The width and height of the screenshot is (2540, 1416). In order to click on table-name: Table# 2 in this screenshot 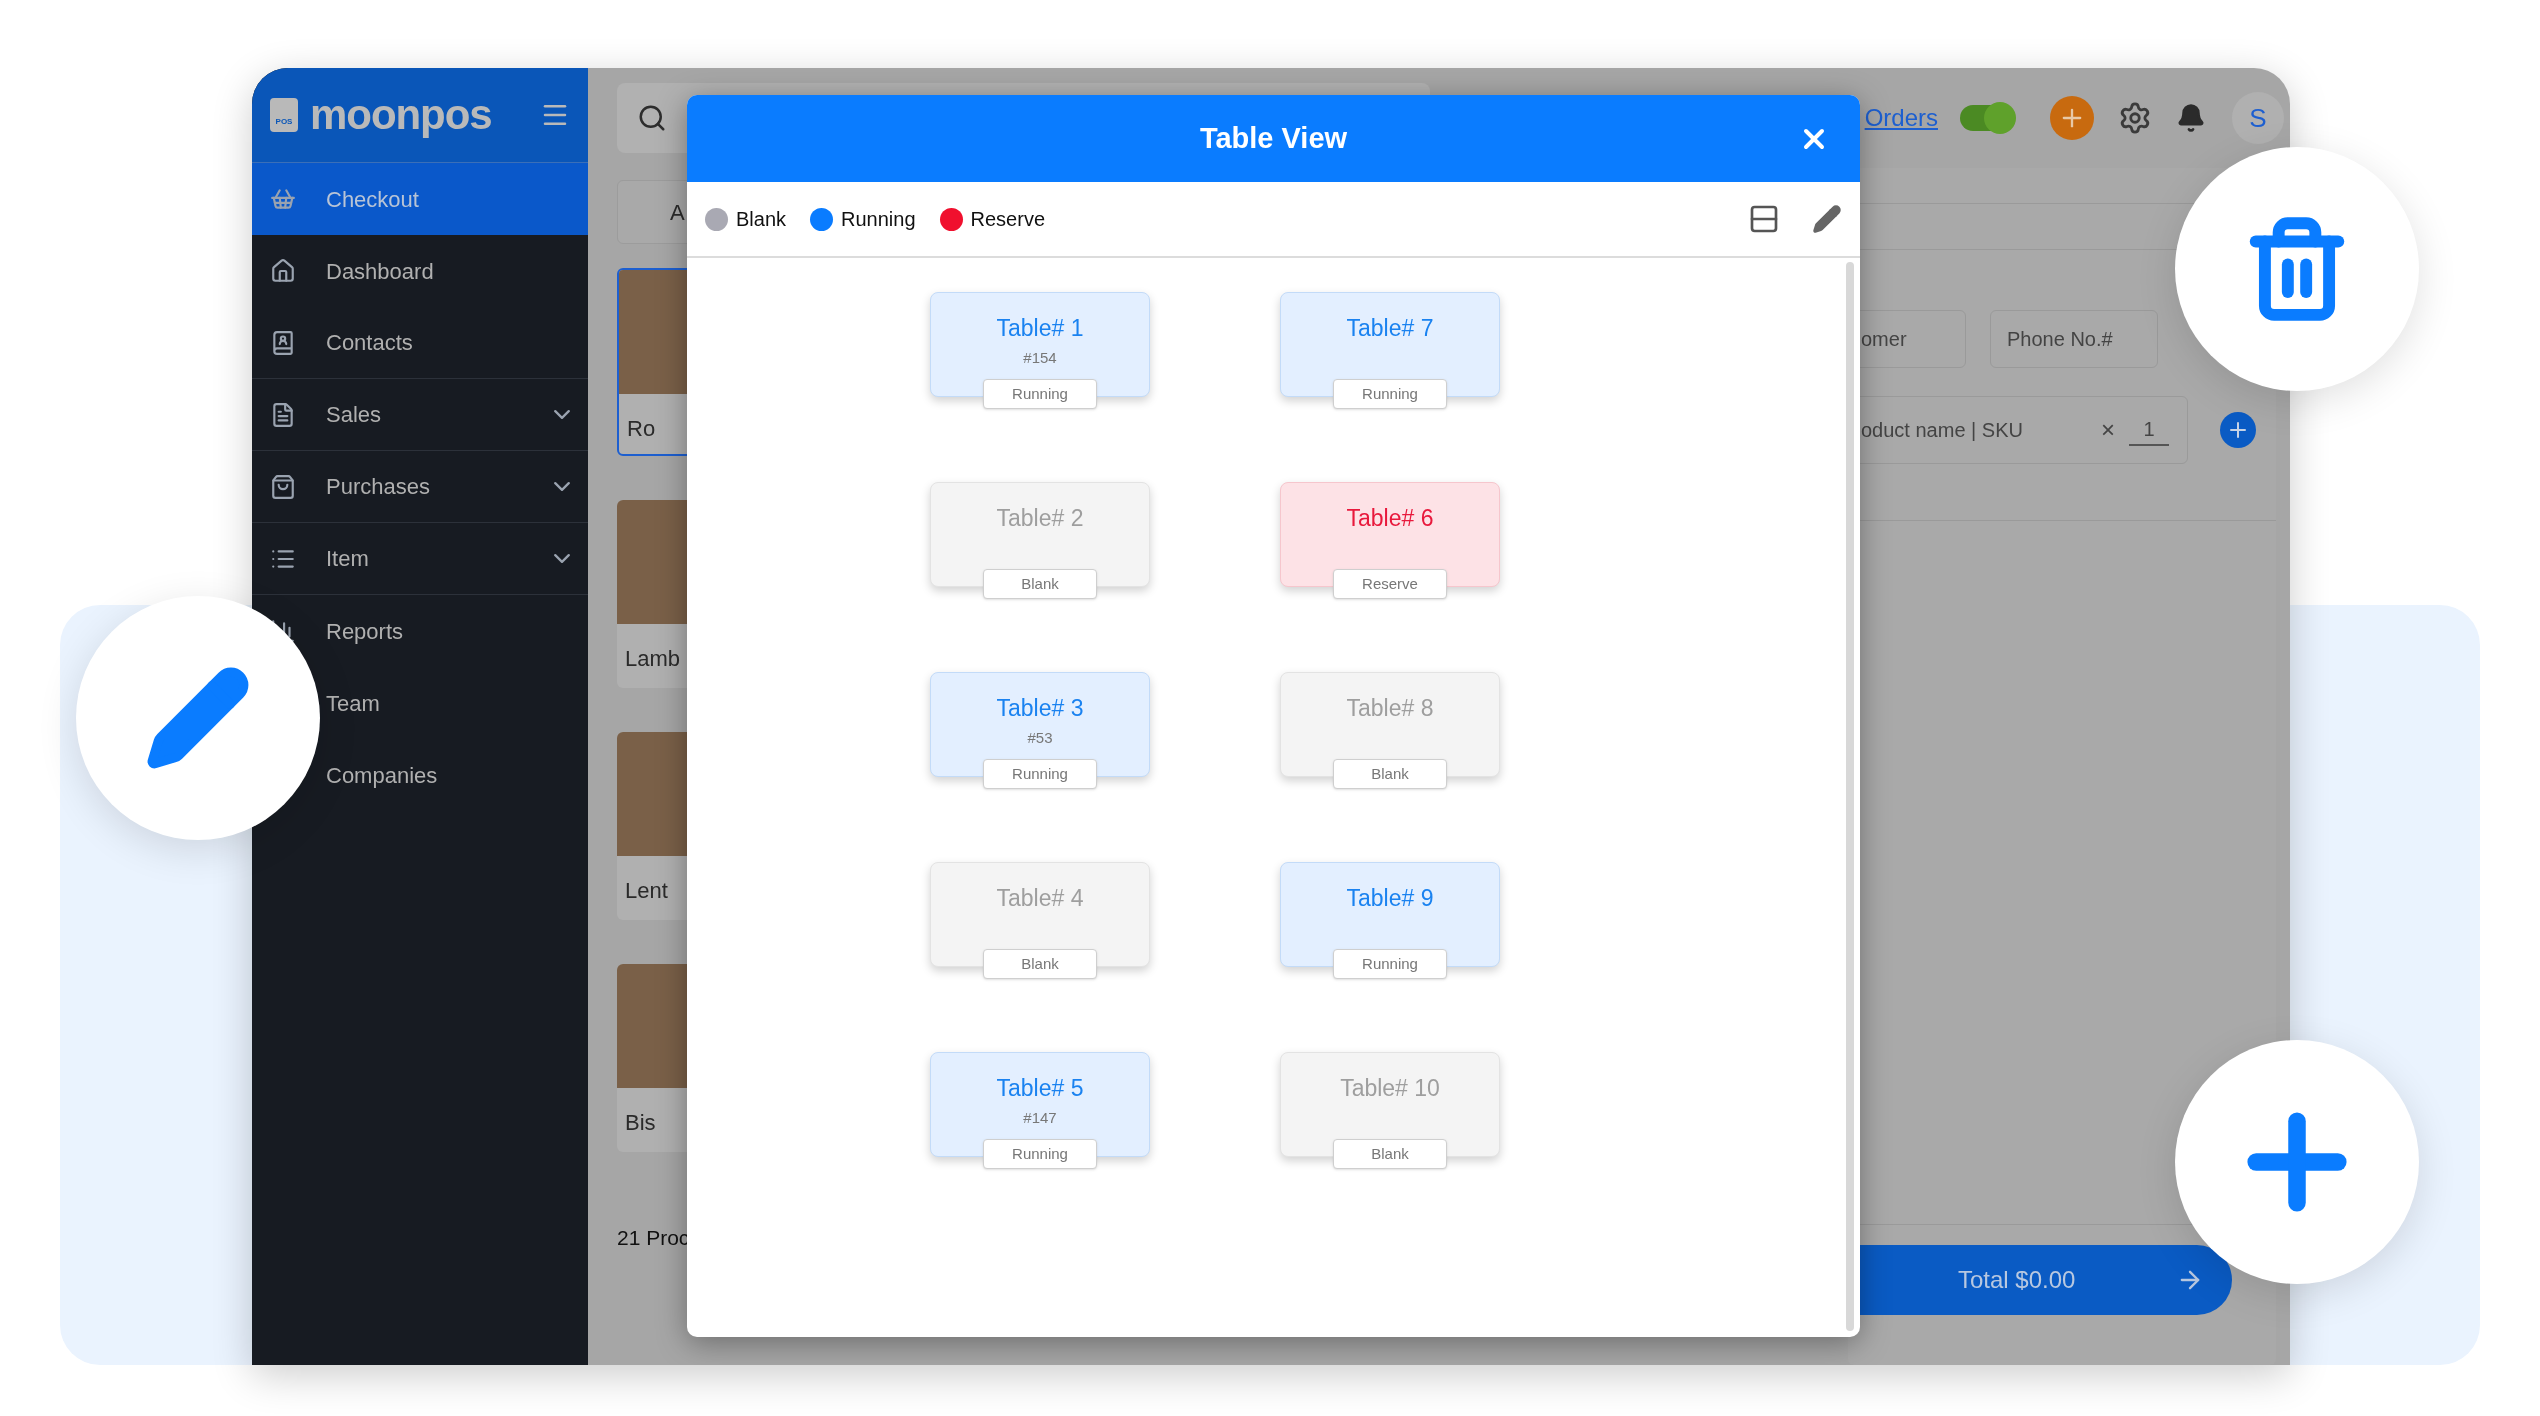, I will do `click(1040, 518)`.